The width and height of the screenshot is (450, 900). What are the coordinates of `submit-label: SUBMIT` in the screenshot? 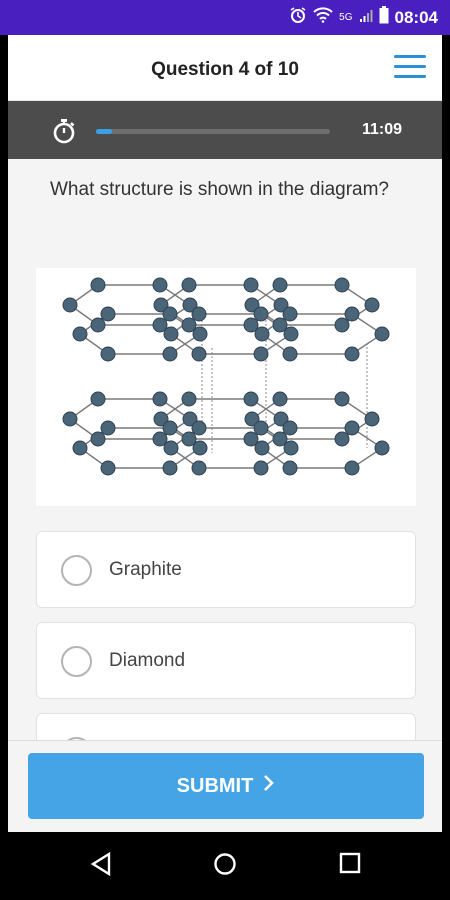 It's located at (215, 785).